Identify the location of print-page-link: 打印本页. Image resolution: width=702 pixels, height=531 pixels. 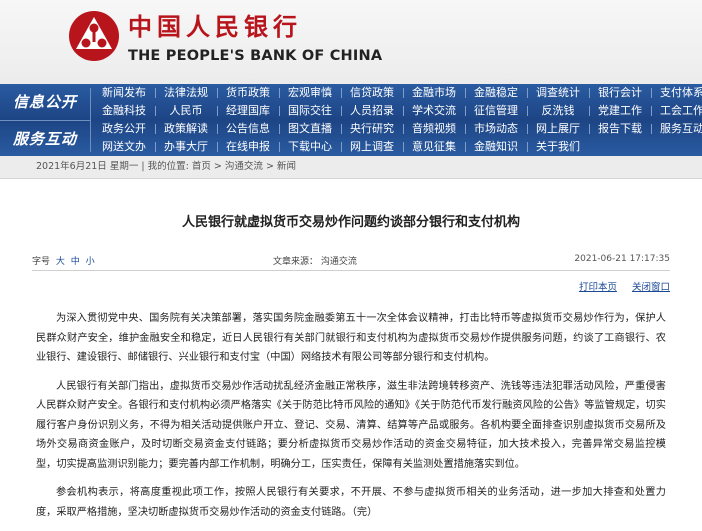
(598, 287).